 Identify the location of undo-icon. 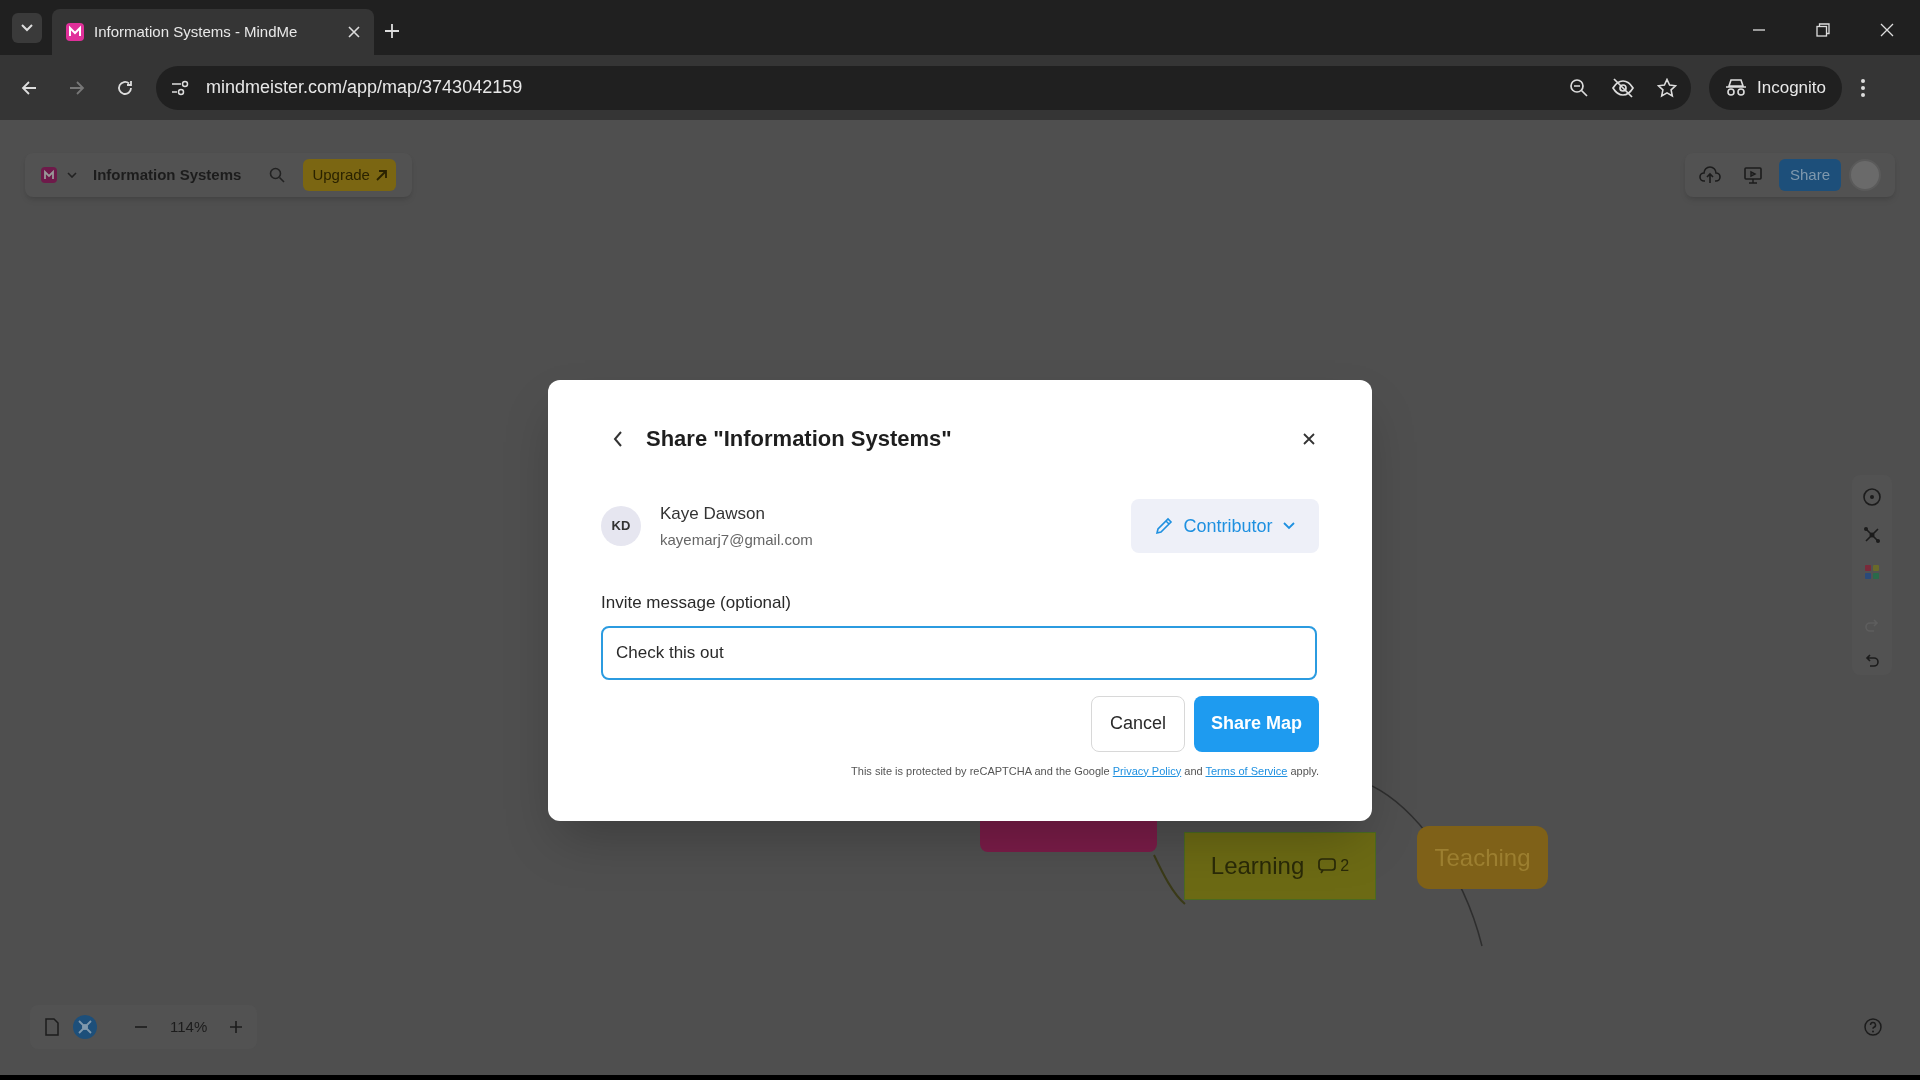
(1872, 661).